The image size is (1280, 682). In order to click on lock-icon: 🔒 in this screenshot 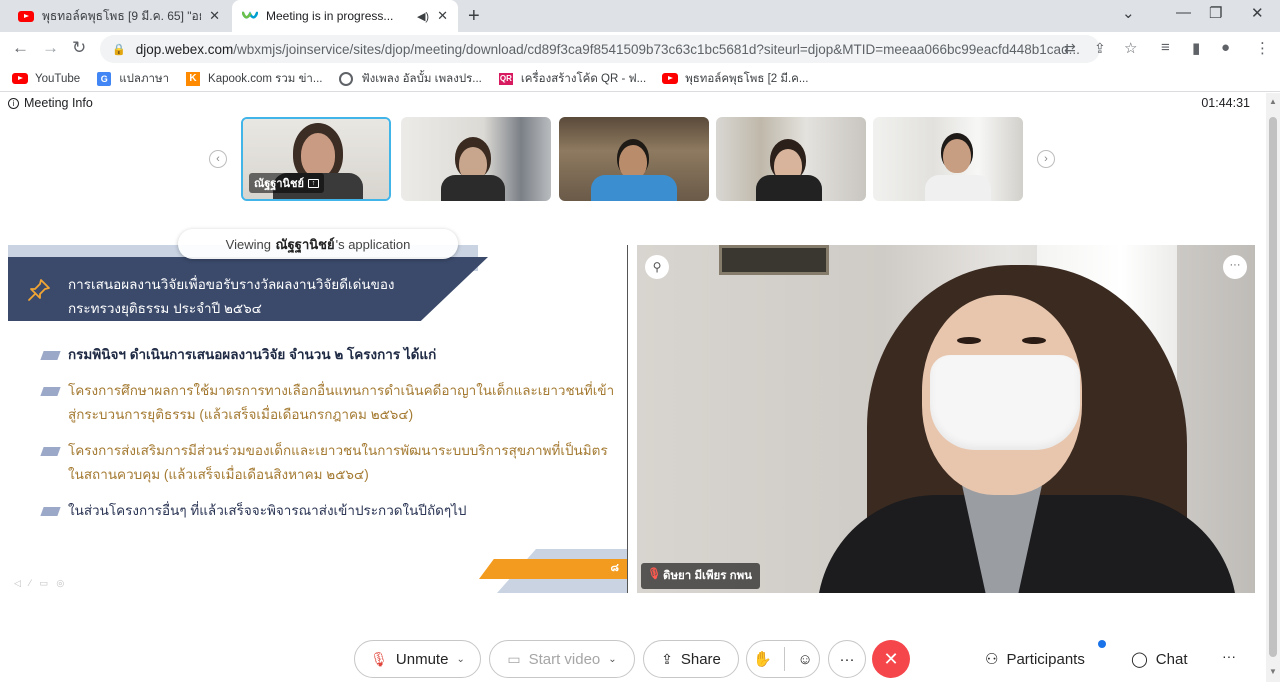, I will do `click(119, 49)`.